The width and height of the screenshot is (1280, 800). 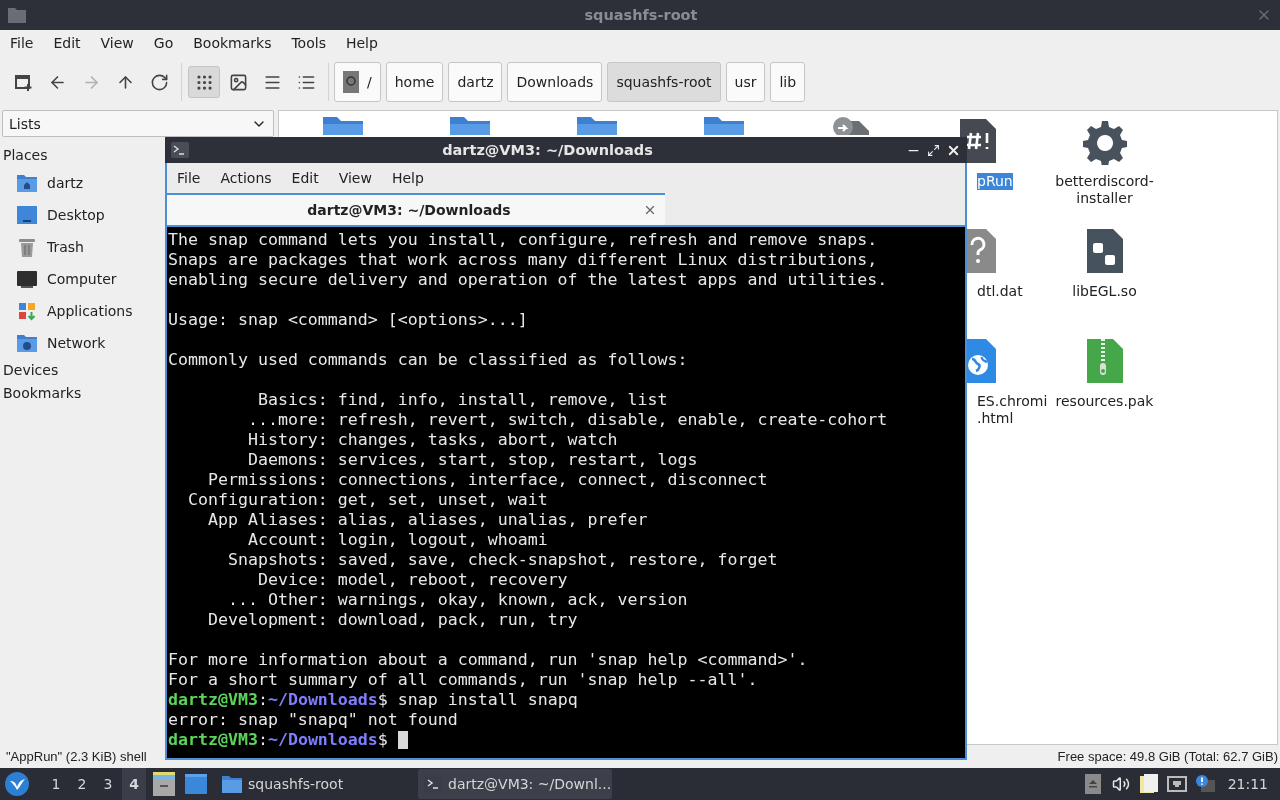 What do you see at coordinates (76, 215) in the screenshot?
I see `place-item: Desktop` at bounding box center [76, 215].